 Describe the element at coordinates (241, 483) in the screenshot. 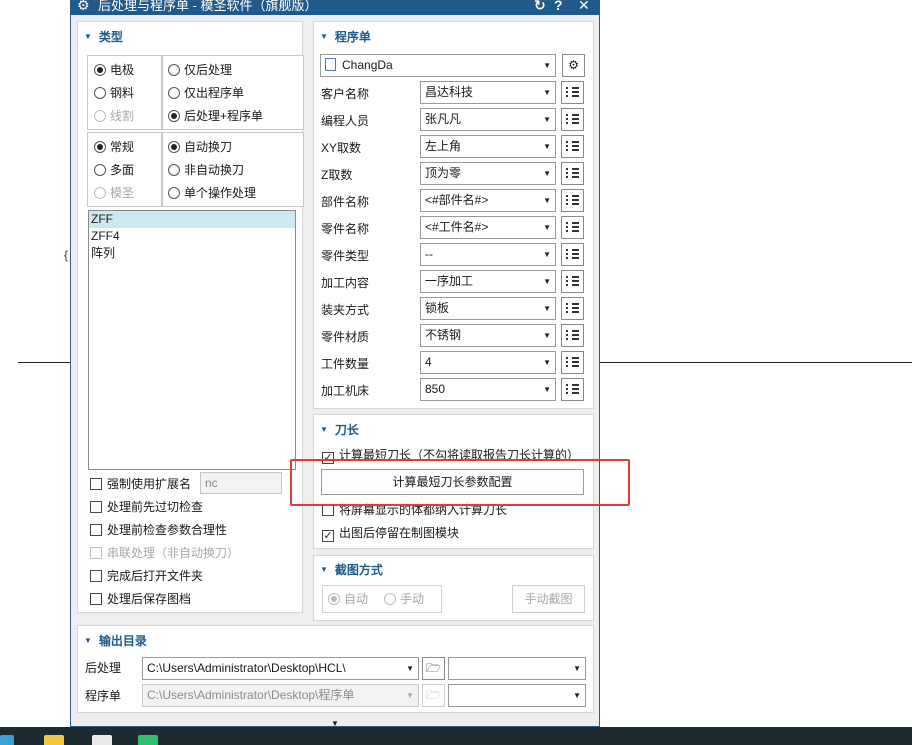

I see `extension-input: nc` at that location.